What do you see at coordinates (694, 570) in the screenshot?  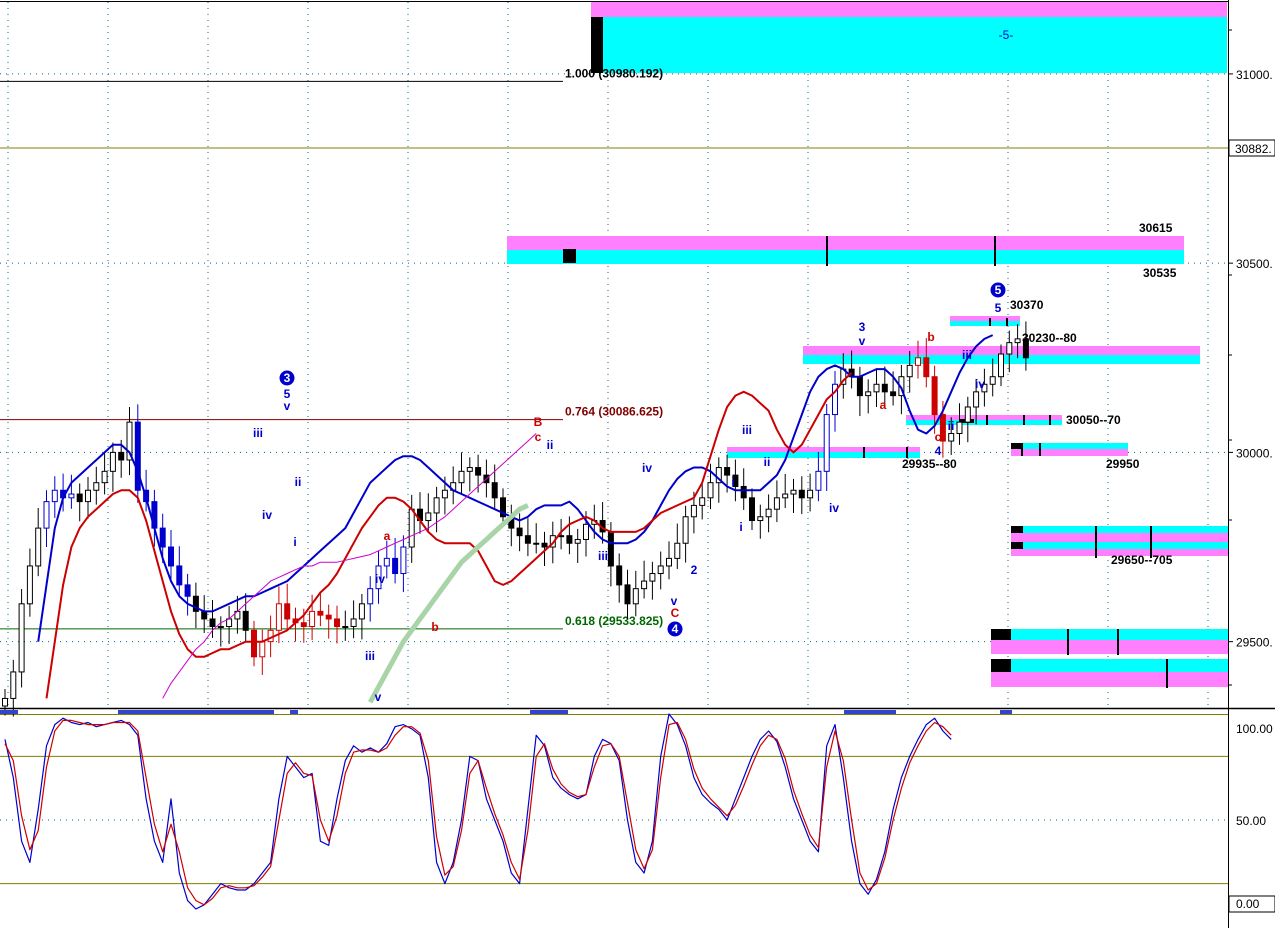 I see `wave-label: 2` at bounding box center [694, 570].